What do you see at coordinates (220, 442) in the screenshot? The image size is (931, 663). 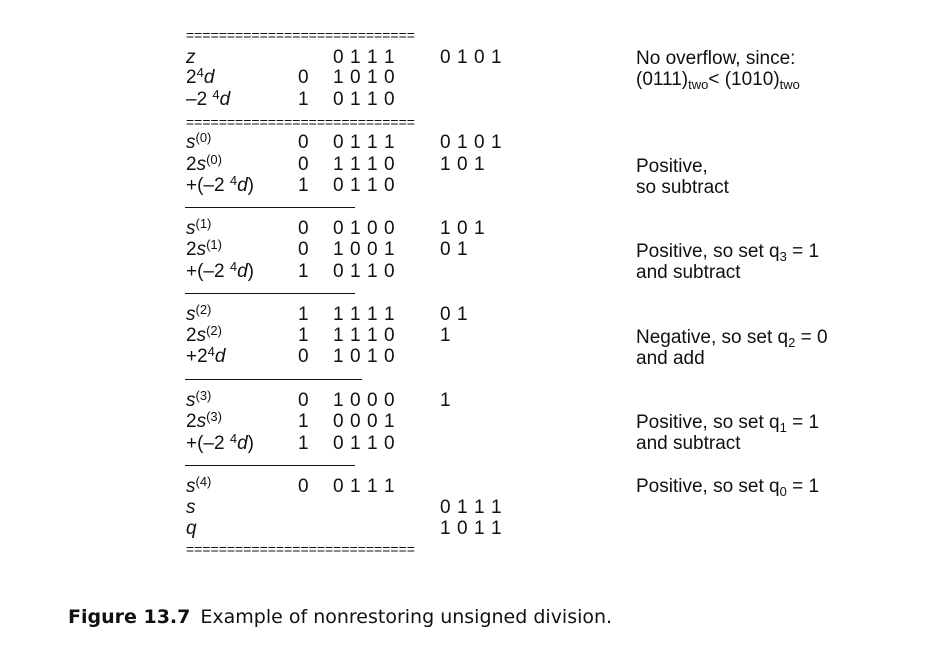 I see `row-label-add3: +(–2 4d)` at bounding box center [220, 442].